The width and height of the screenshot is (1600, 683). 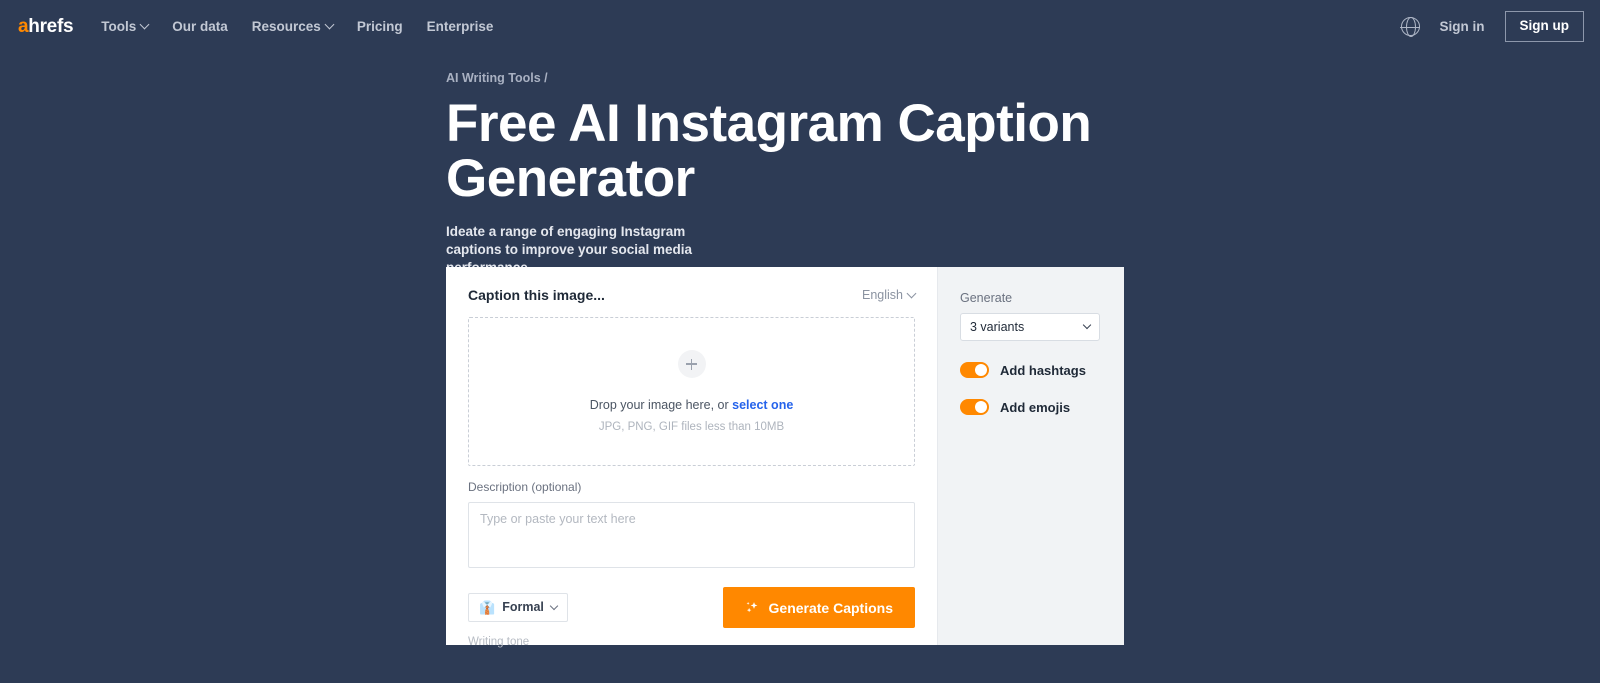 I want to click on actions-row: 👔 Formal Generate Captions, so click(x=691, y=607).